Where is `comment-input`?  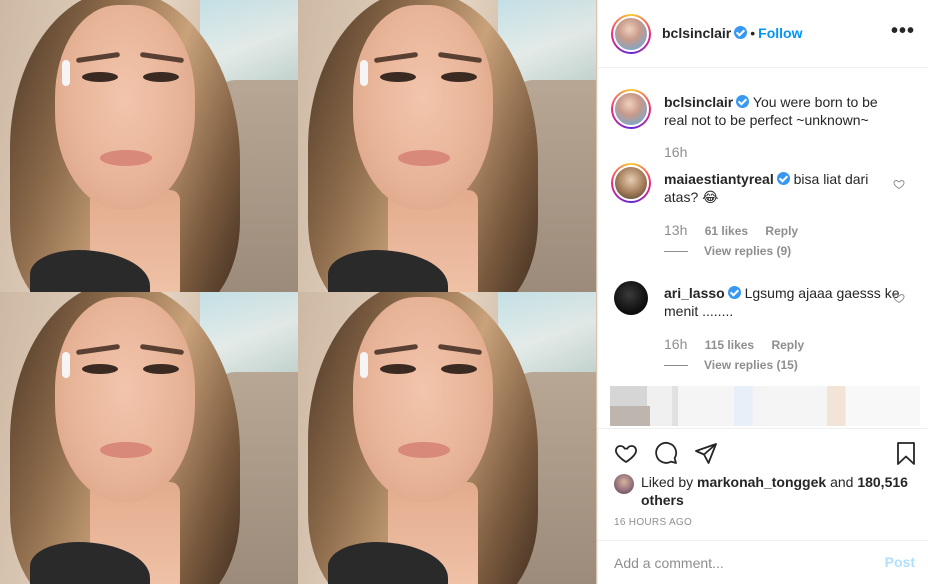
comment-input is located at coordinates (739, 563).